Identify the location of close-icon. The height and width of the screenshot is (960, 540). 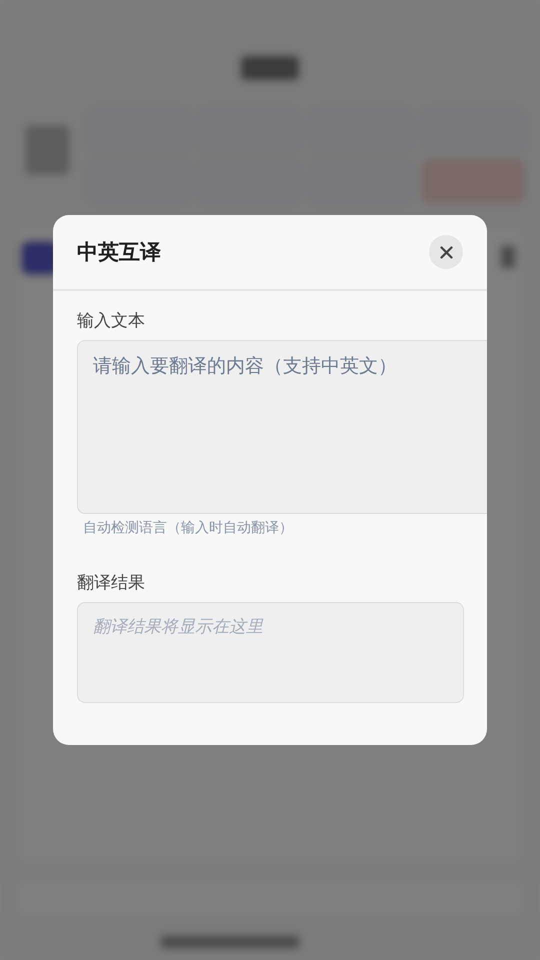
(446, 252).